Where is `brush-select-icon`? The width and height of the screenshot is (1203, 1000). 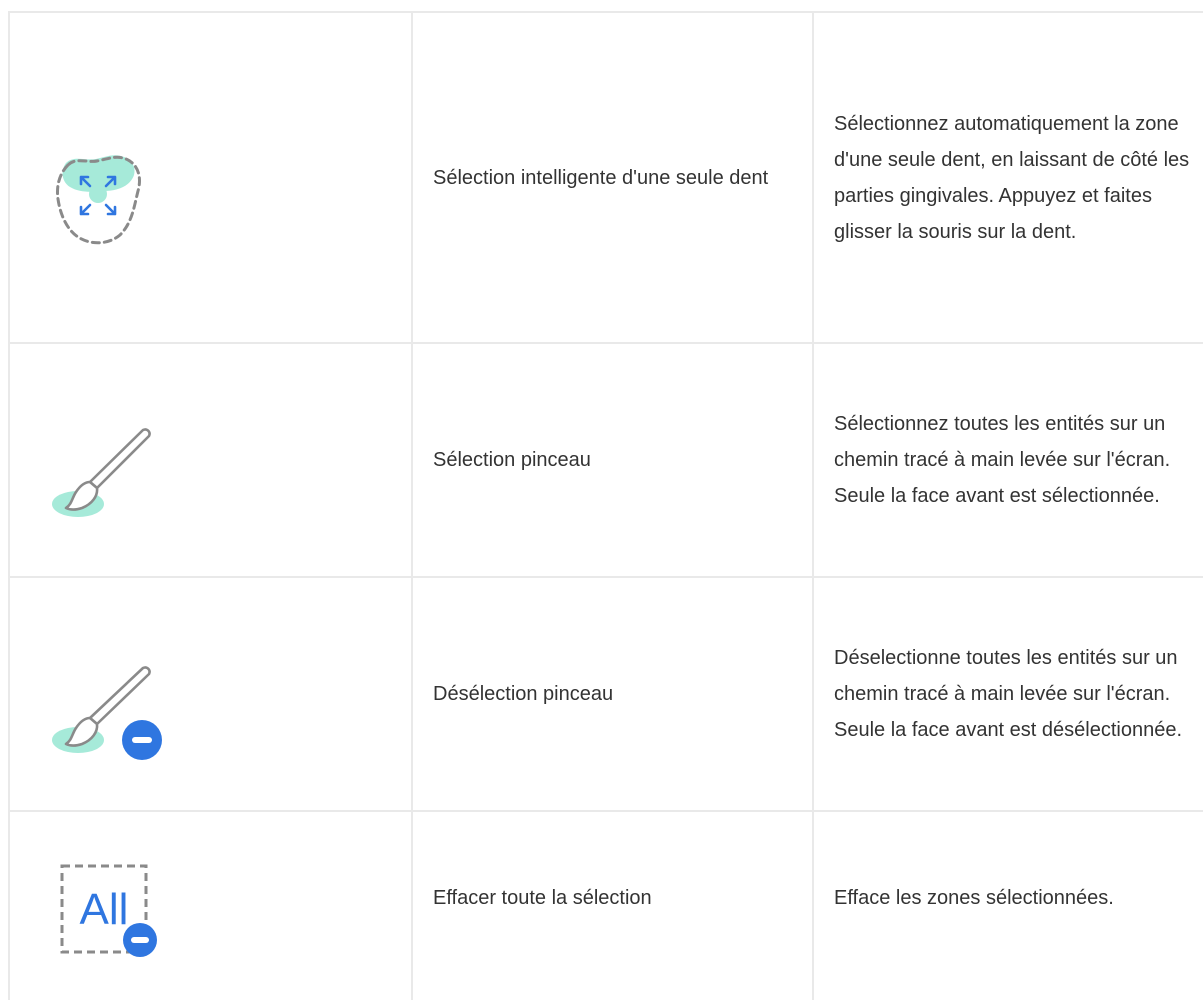
brush-select-icon is located at coordinates (101, 472).